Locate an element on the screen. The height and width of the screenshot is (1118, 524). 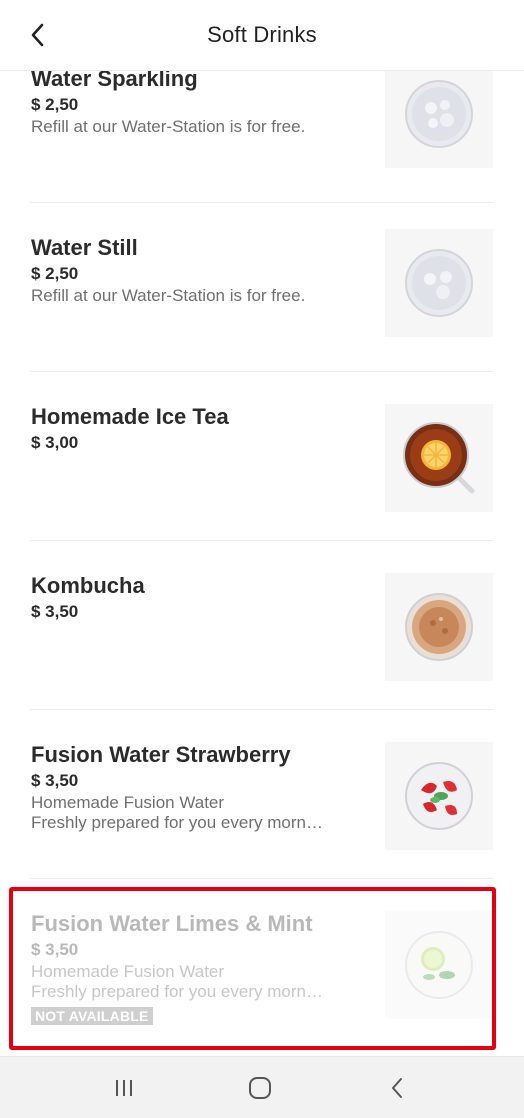
recent-apps-icon is located at coordinates (124, 1088).